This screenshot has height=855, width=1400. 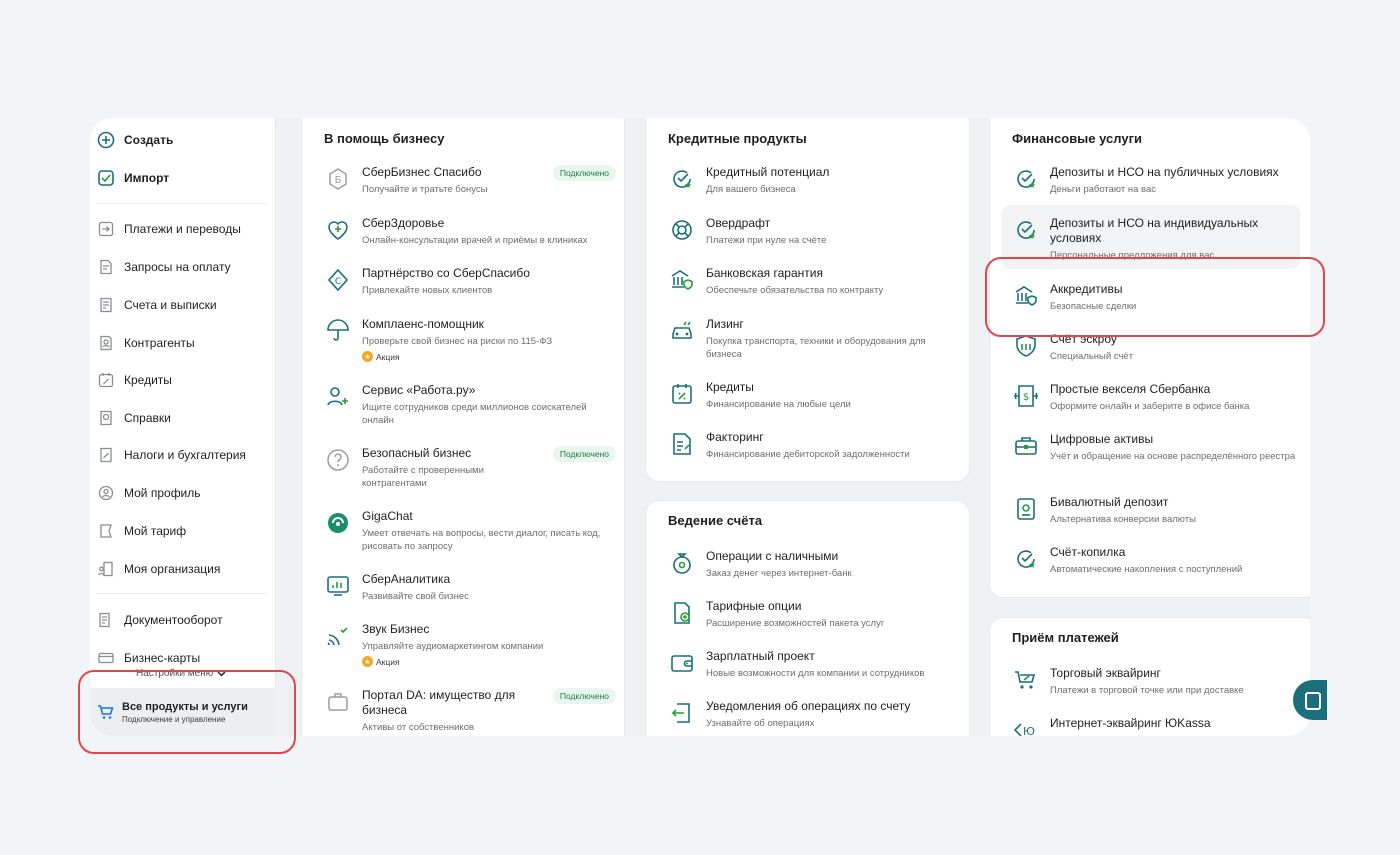 What do you see at coordinates (338, 280) in the screenshot?
I see `partnership-icon: С` at bounding box center [338, 280].